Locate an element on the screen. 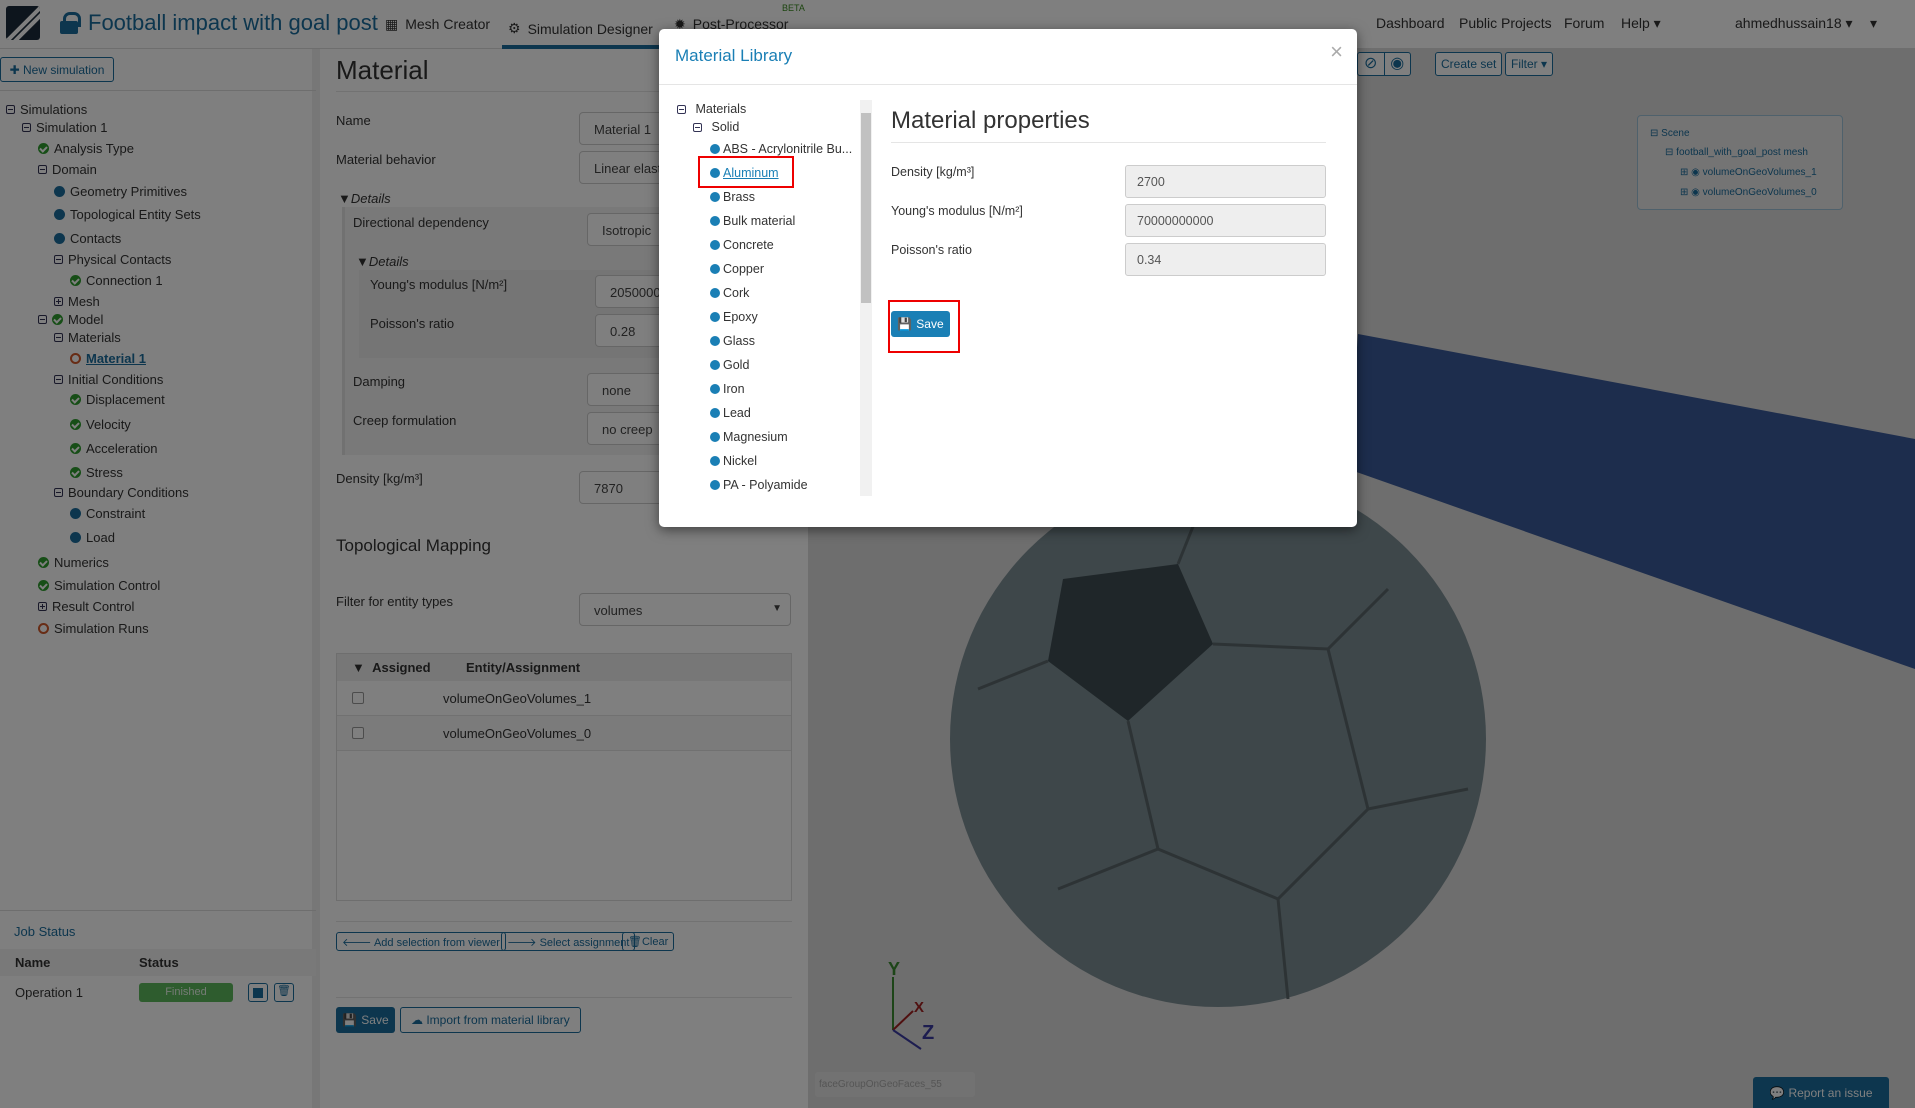 Image resolution: width=1915 pixels, height=1108 pixels. material-label: Gold is located at coordinates (736, 365).